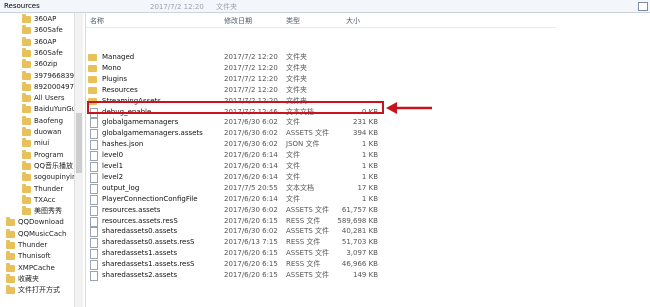 Image resolution: width=650 pixels, height=307 pixels. What do you see at coordinates (148, 242) in the screenshot?
I see `file-name: sharedassets0.assets.resS` at bounding box center [148, 242].